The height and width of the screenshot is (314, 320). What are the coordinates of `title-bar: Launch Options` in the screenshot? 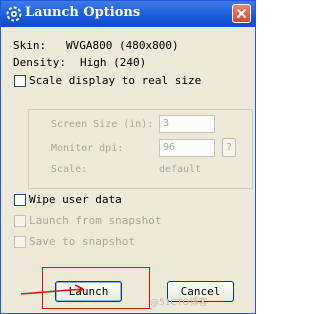 It's located at (128, 14).